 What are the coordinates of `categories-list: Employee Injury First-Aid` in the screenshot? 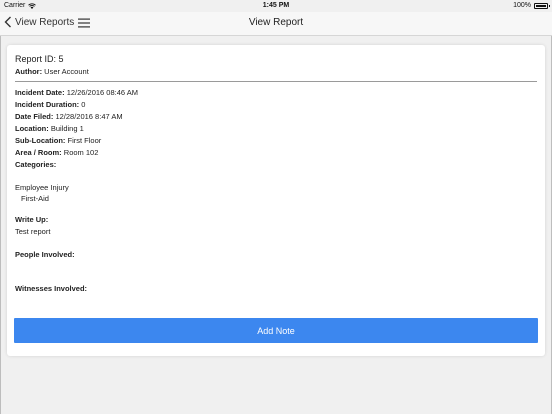 It's located at (276, 193).